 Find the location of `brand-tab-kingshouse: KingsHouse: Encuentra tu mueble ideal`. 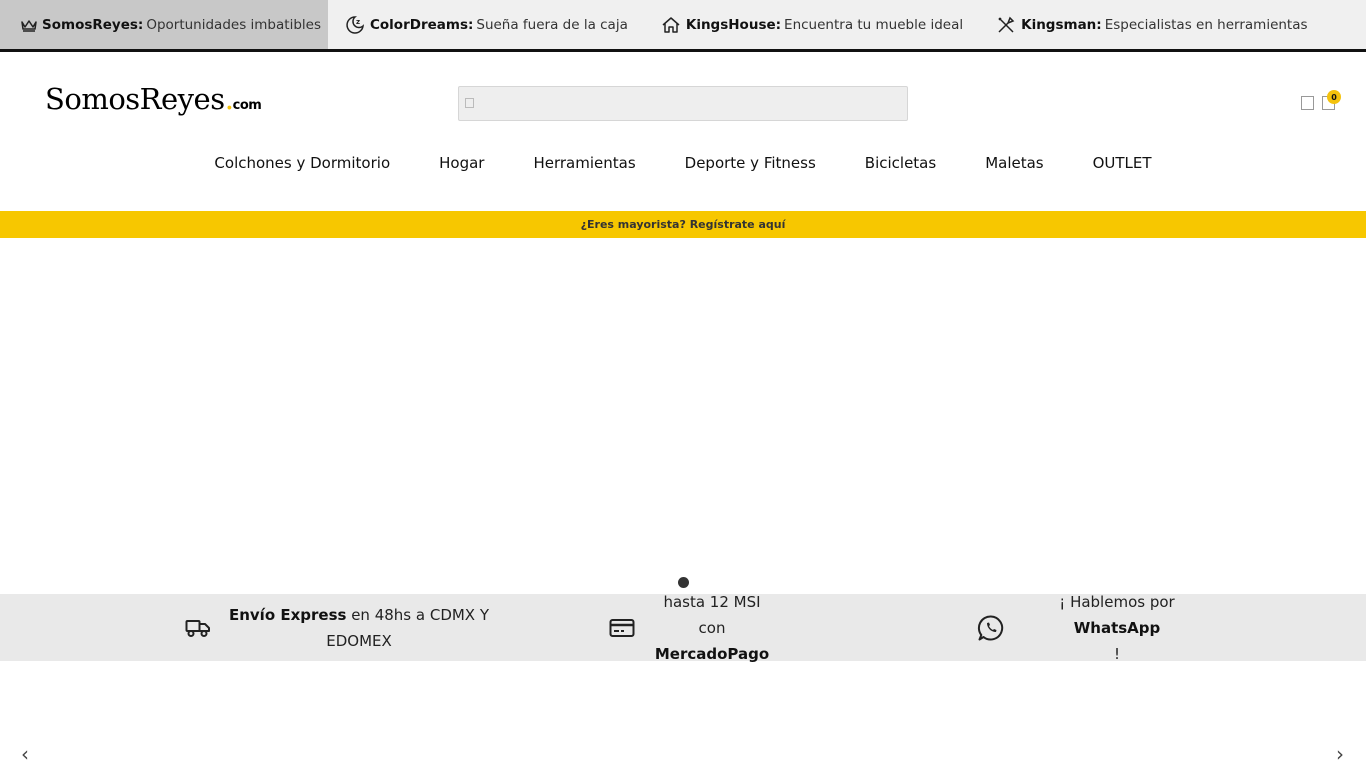

brand-tab-kingshouse: KingsHouse: Encuentra tu mueble ideal is located at coordinates (811, 24).